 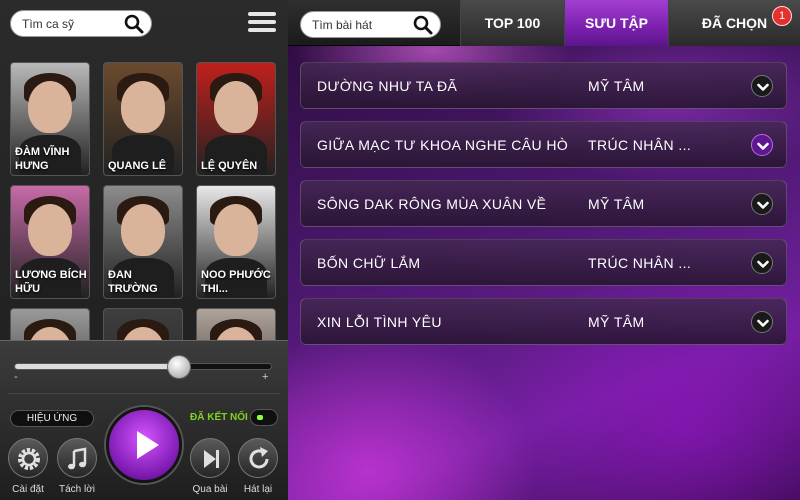 What do you see at coordinates (137, 166) in the screenshot?
I see `singer-name: QUANG LÊ` at bounding box center [137, 166].